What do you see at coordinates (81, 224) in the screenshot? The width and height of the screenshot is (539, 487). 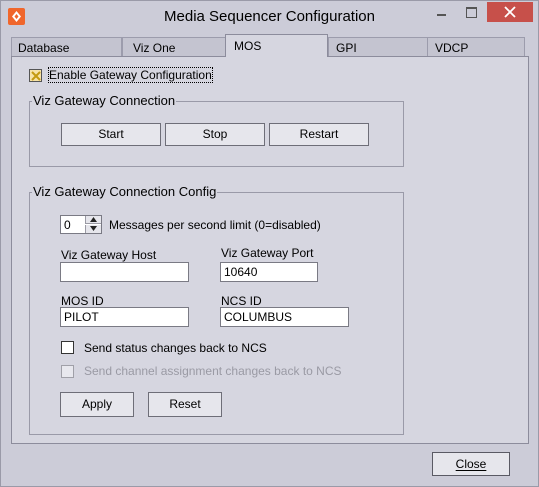 I see `rate-limit-spinner: 0` at bounding box center [81, 224].